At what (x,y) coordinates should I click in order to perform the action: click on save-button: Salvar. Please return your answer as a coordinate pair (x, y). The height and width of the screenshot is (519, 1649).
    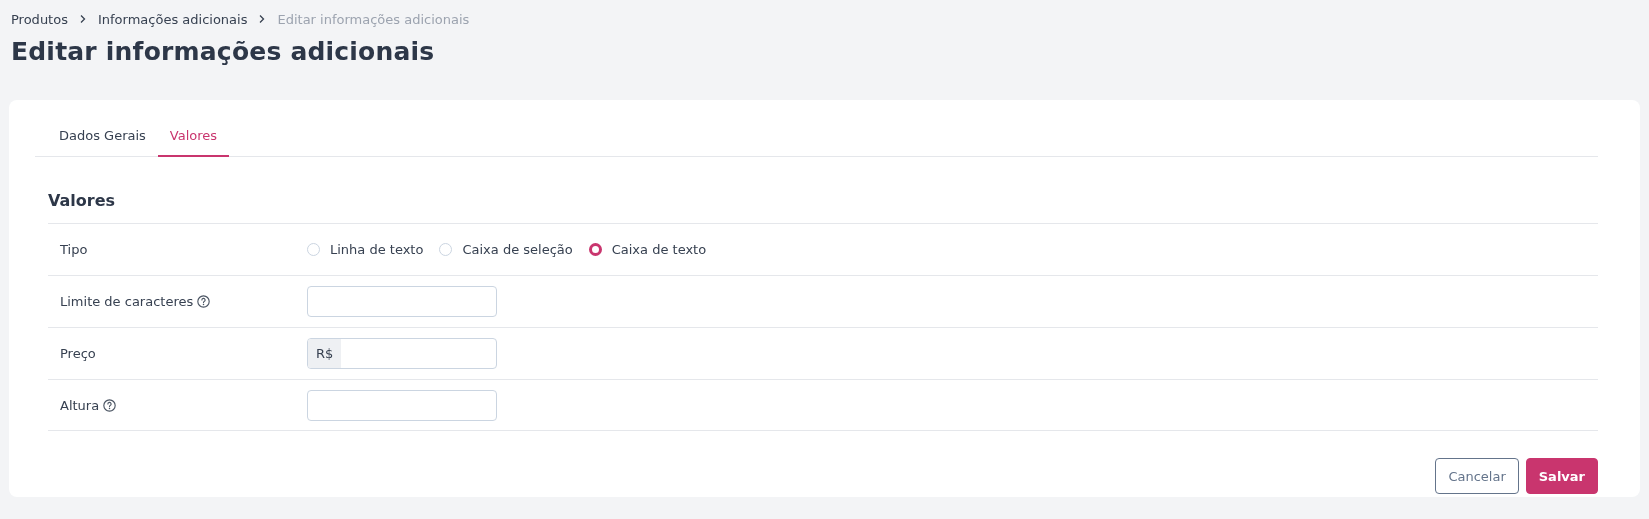
    Looking at the image, I should click on (1561, 476).